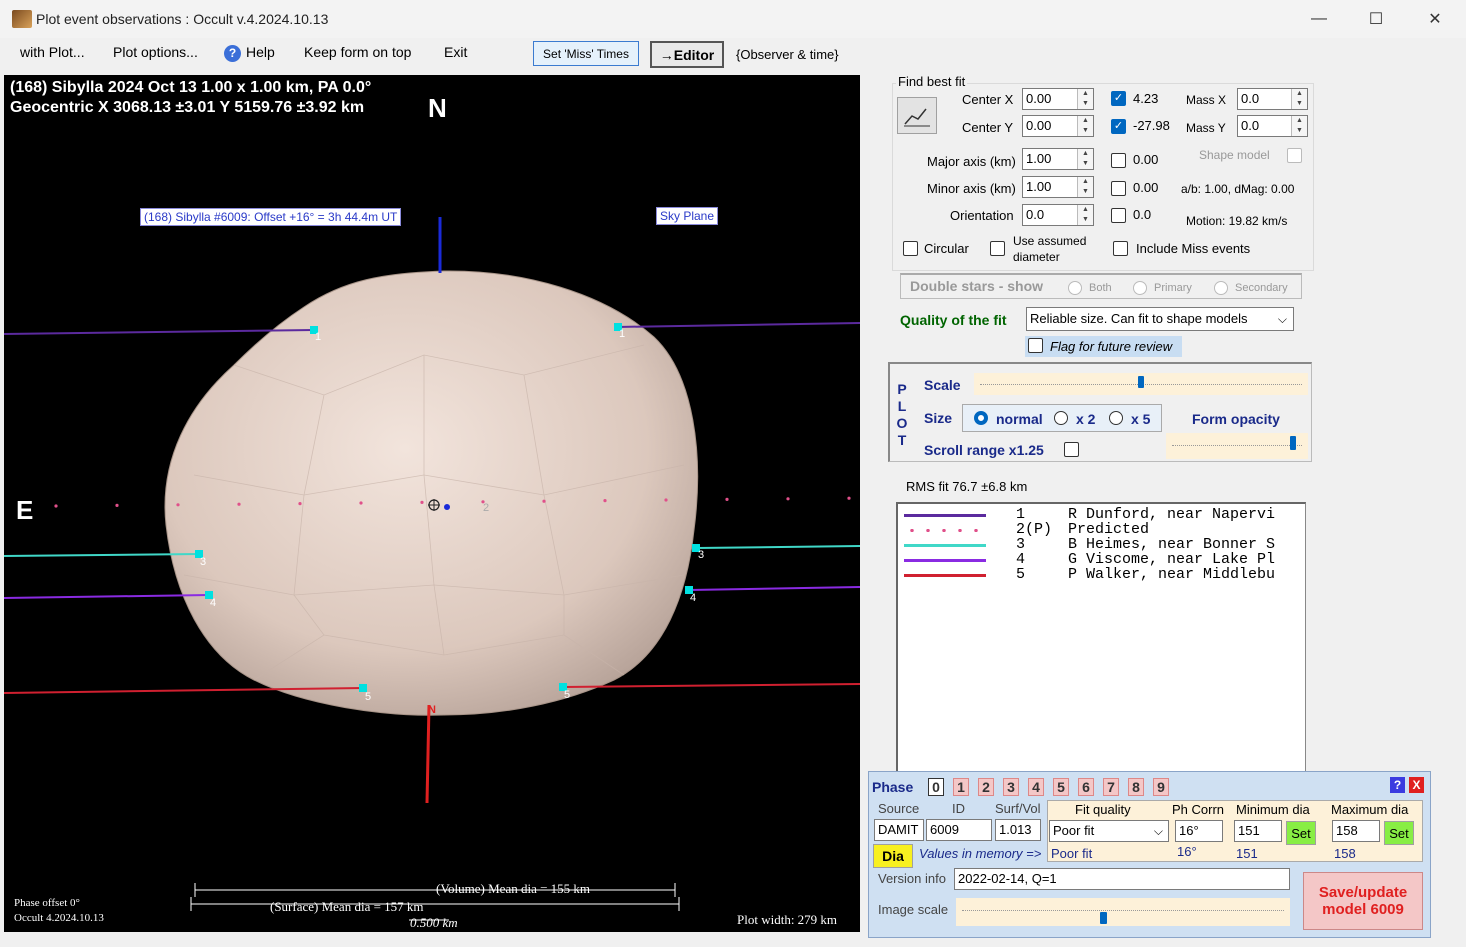 This screenshot has width=1466, height=947. I want to click on center-y-checkbox: ✓, so click(1118, 126).